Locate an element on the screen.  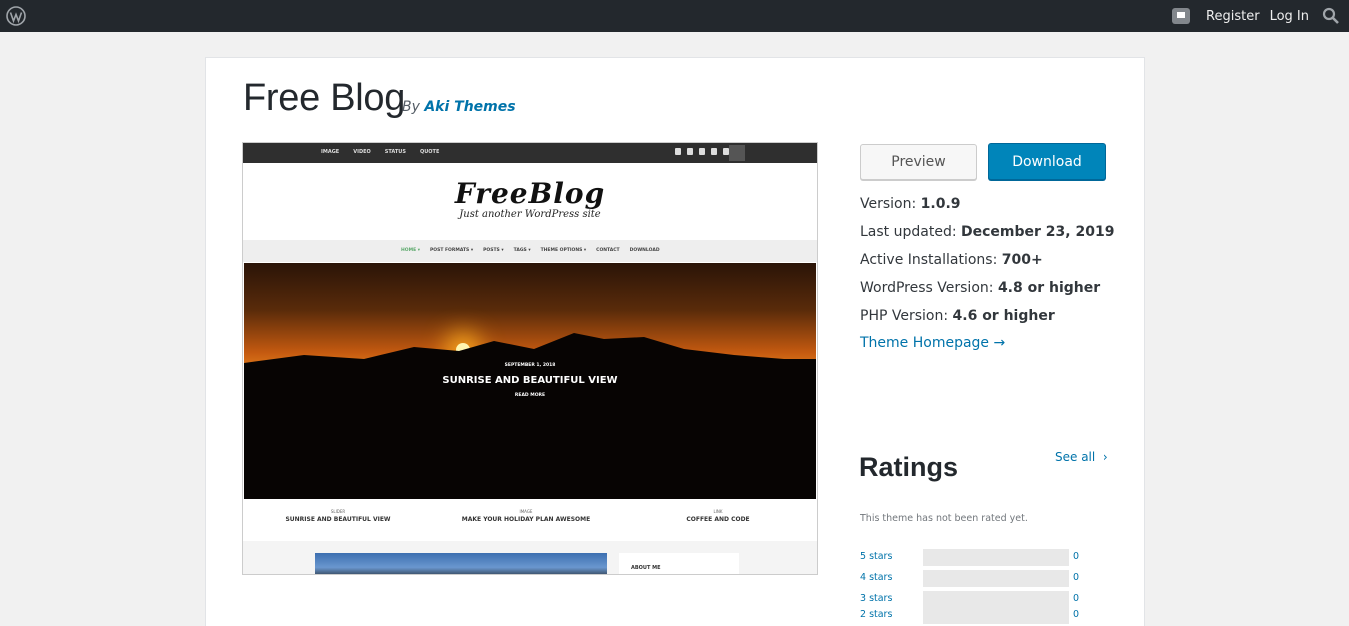
screenshot-hero-read-more: READ MORE is located at coordinates (530, 395).